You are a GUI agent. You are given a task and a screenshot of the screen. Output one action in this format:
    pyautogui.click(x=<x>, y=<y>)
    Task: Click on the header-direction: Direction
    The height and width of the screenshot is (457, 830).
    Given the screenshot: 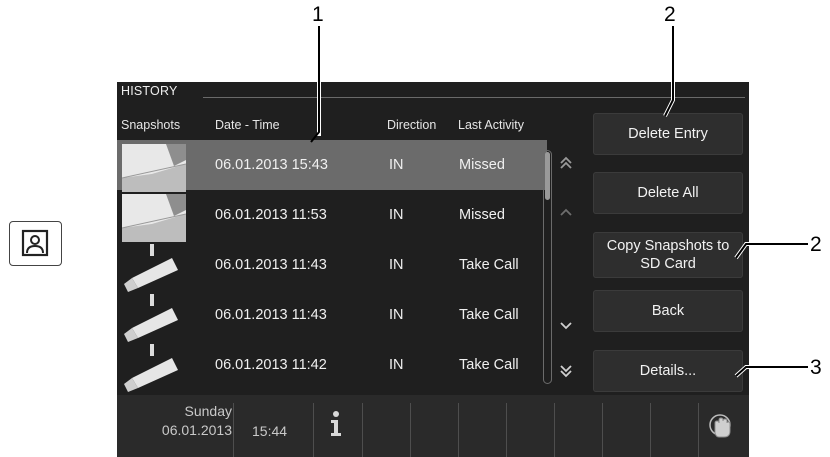 What is the action you would take?
    pyautogui.click(x=412, y=125)
    